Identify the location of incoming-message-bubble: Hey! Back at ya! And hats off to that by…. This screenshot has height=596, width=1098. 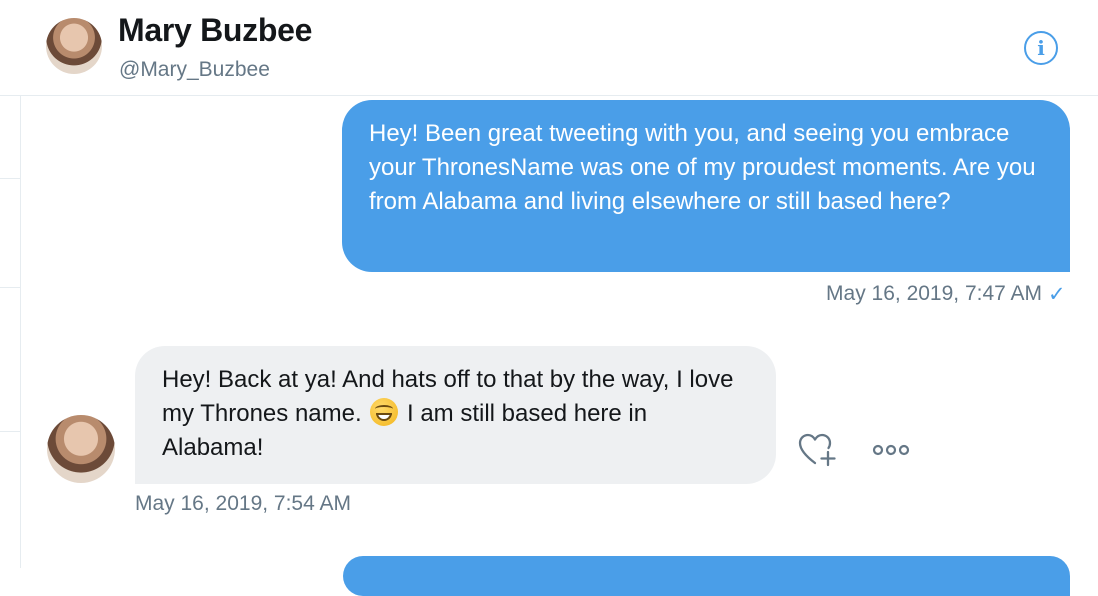
(455, 415).